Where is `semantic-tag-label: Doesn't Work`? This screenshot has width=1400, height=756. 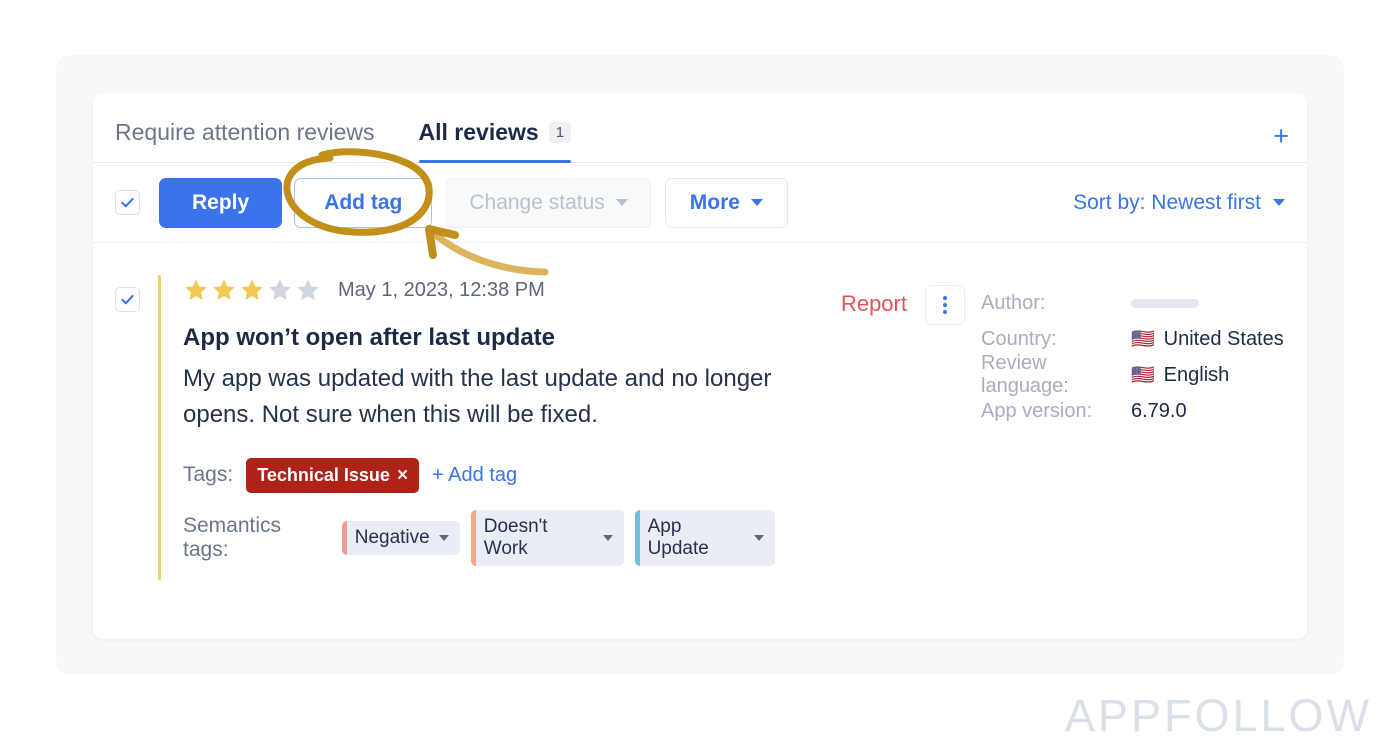
semantic-tag-label: Doesn't Work is located at coordinates (515, 537).